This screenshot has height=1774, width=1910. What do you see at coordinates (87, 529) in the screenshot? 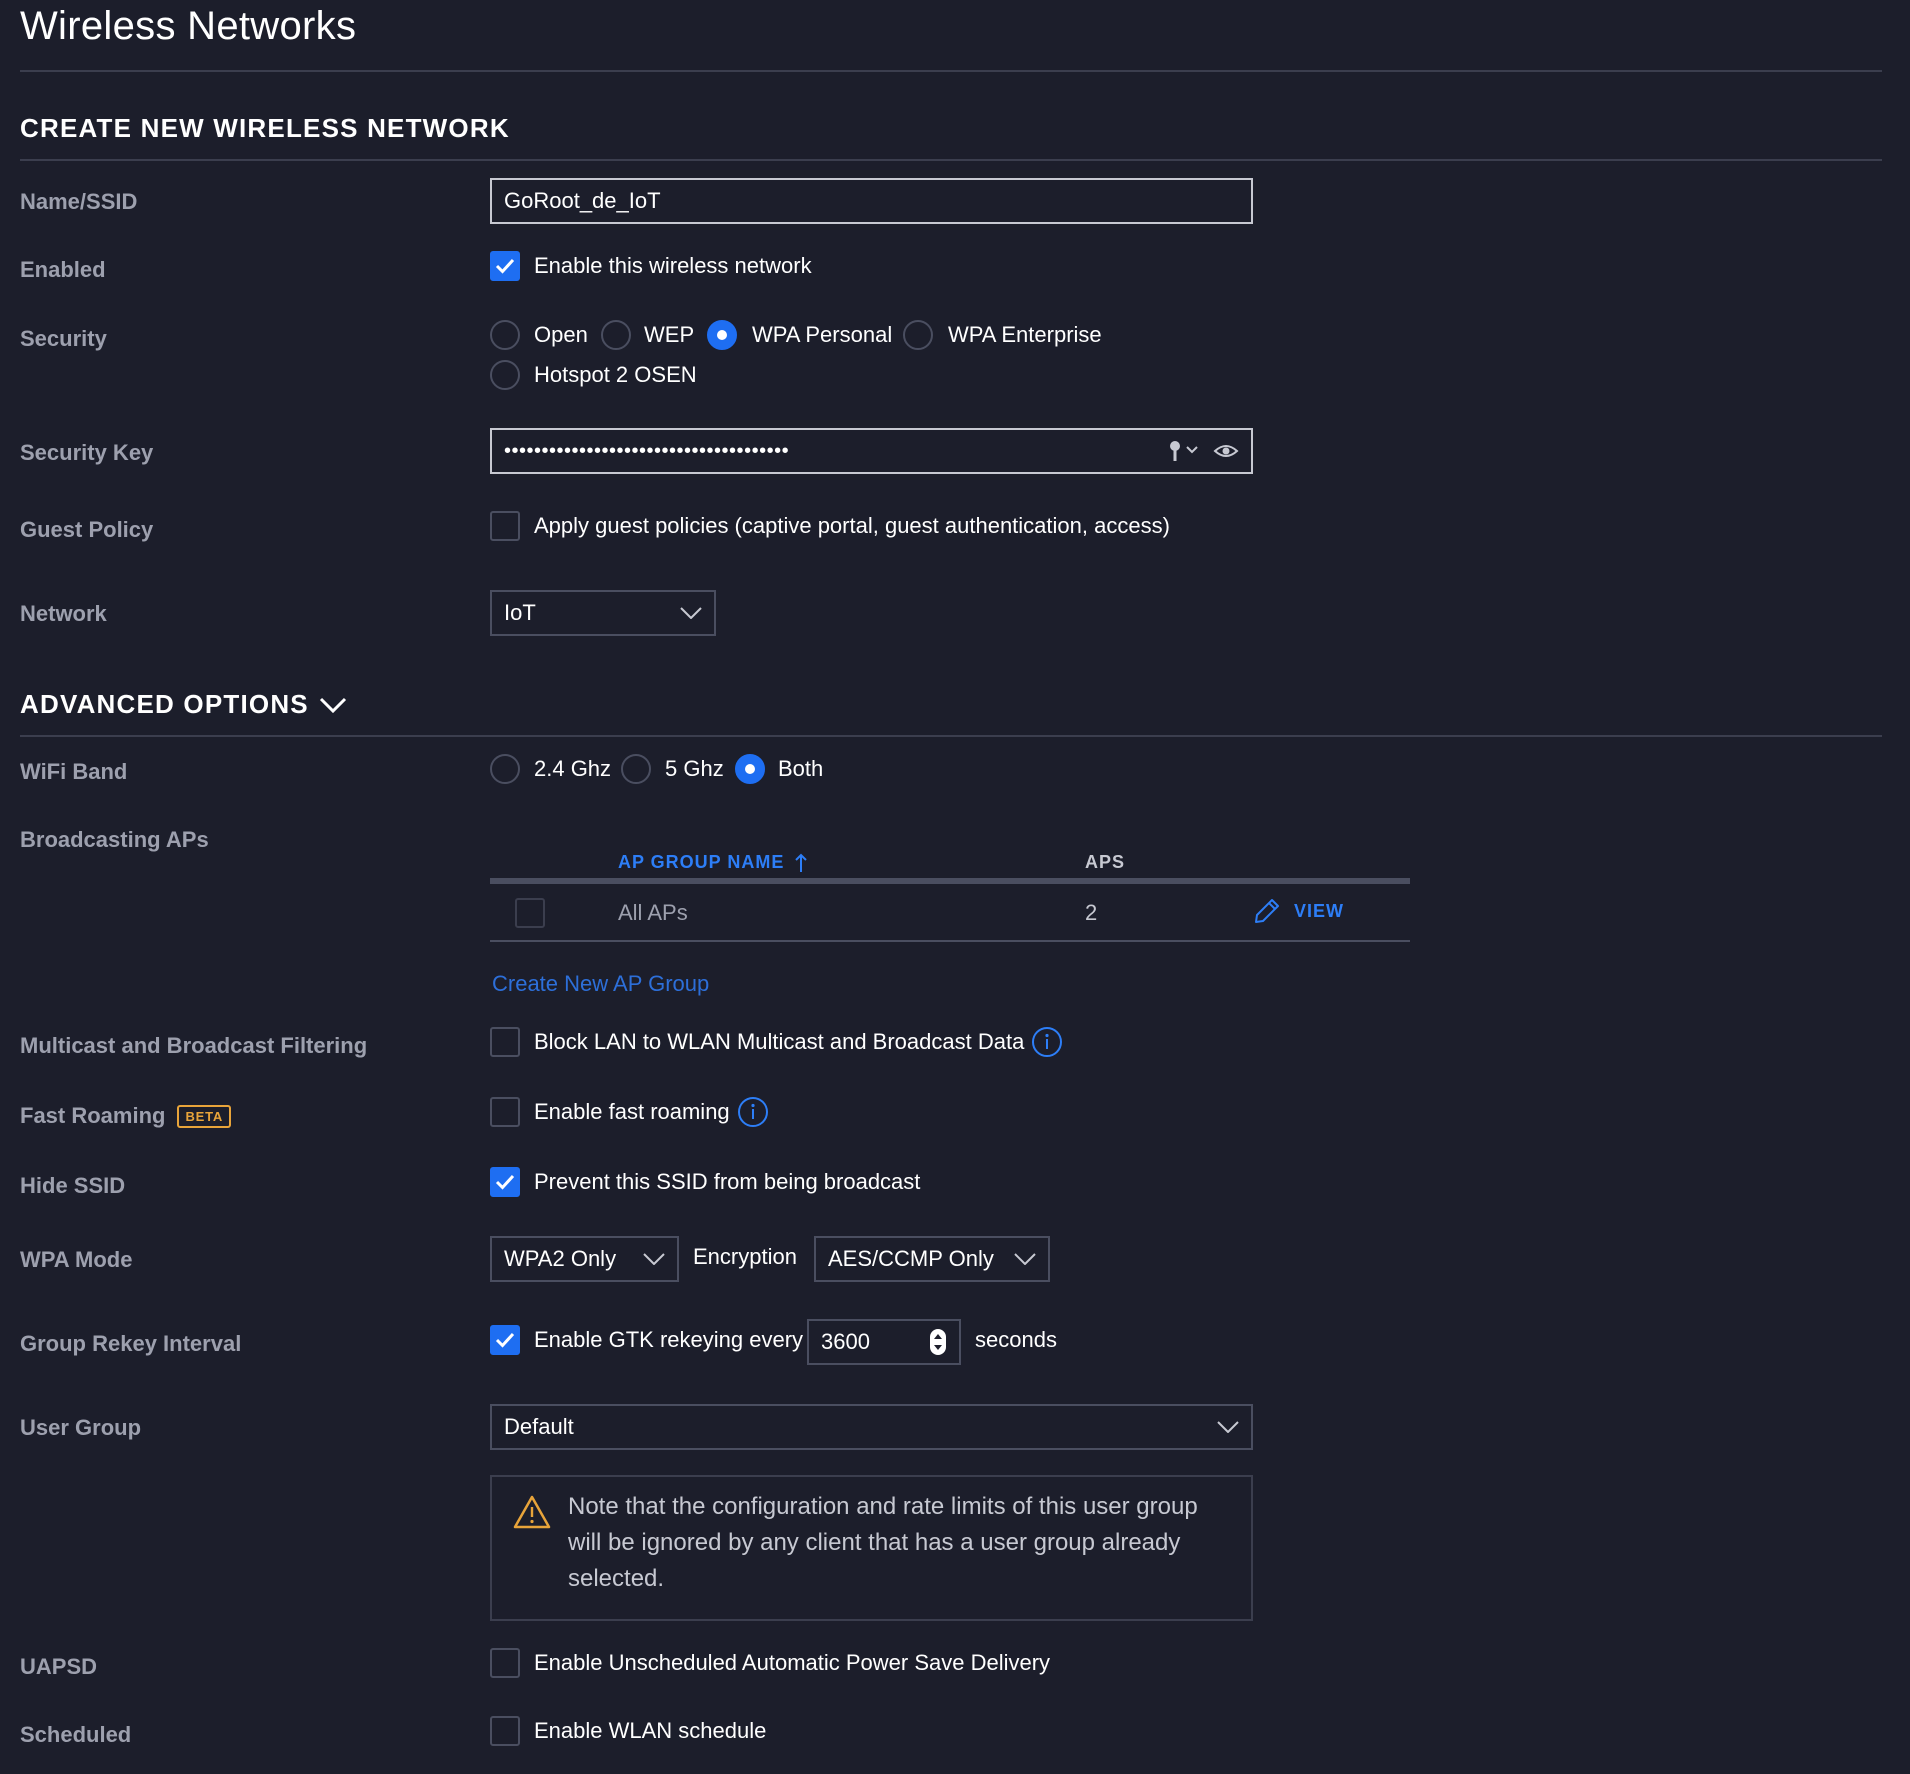
I see `guest-policy-label: Guest Policy` at bounding box center [87, 529].